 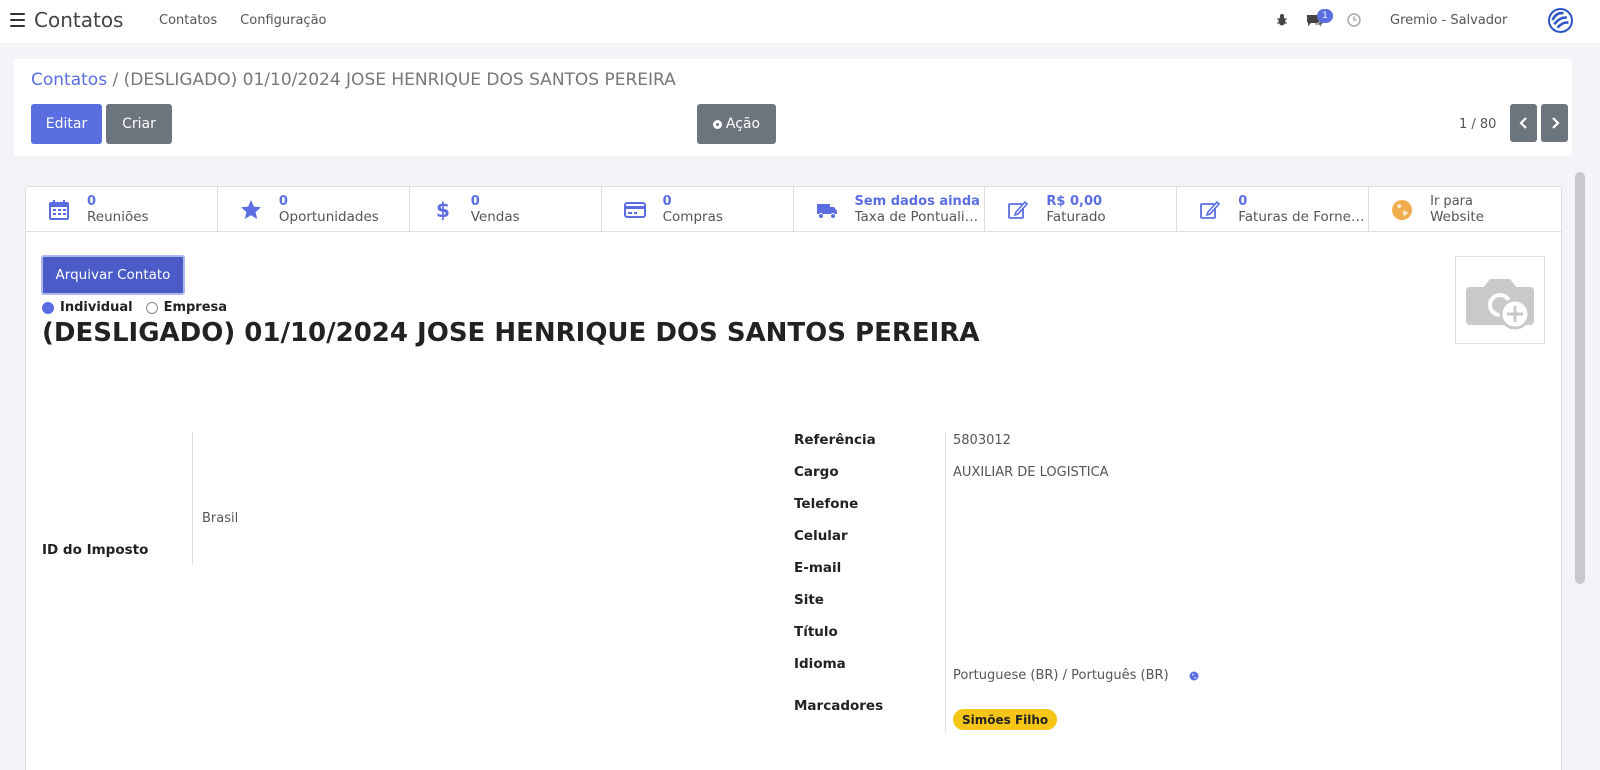 I want to click on create-button: Criar, so click(x=139, y=124).